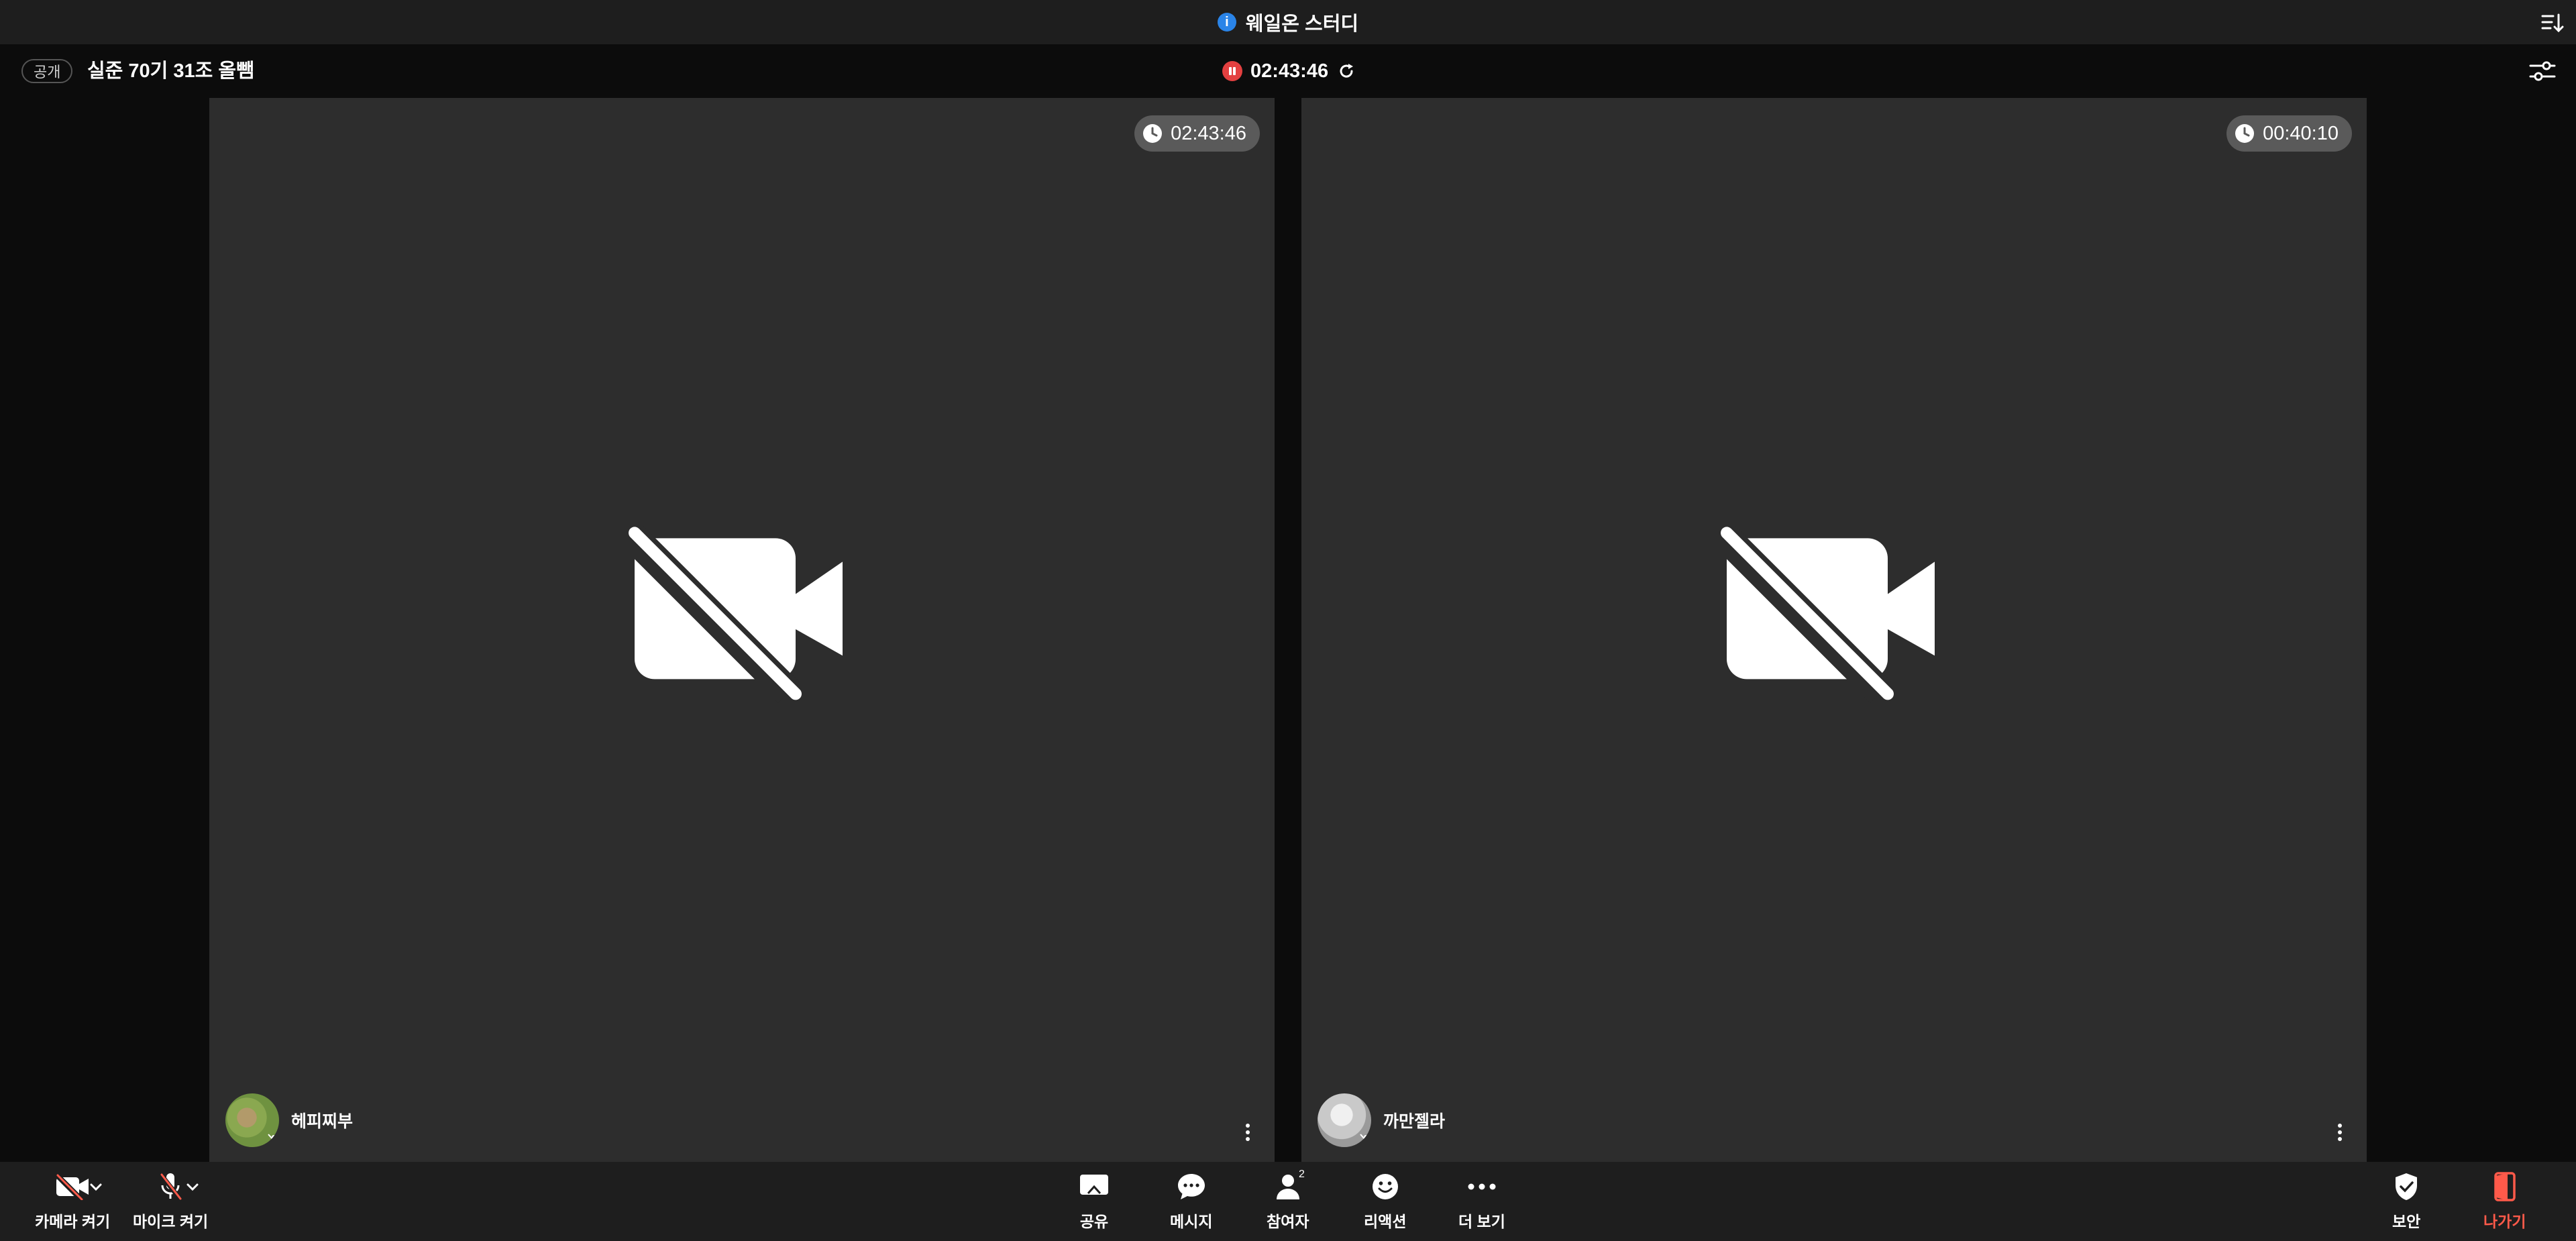  Describe the element at coordinates (1385, 1221) in the screenshot. I see `reaction-label: 리액션` at that location.